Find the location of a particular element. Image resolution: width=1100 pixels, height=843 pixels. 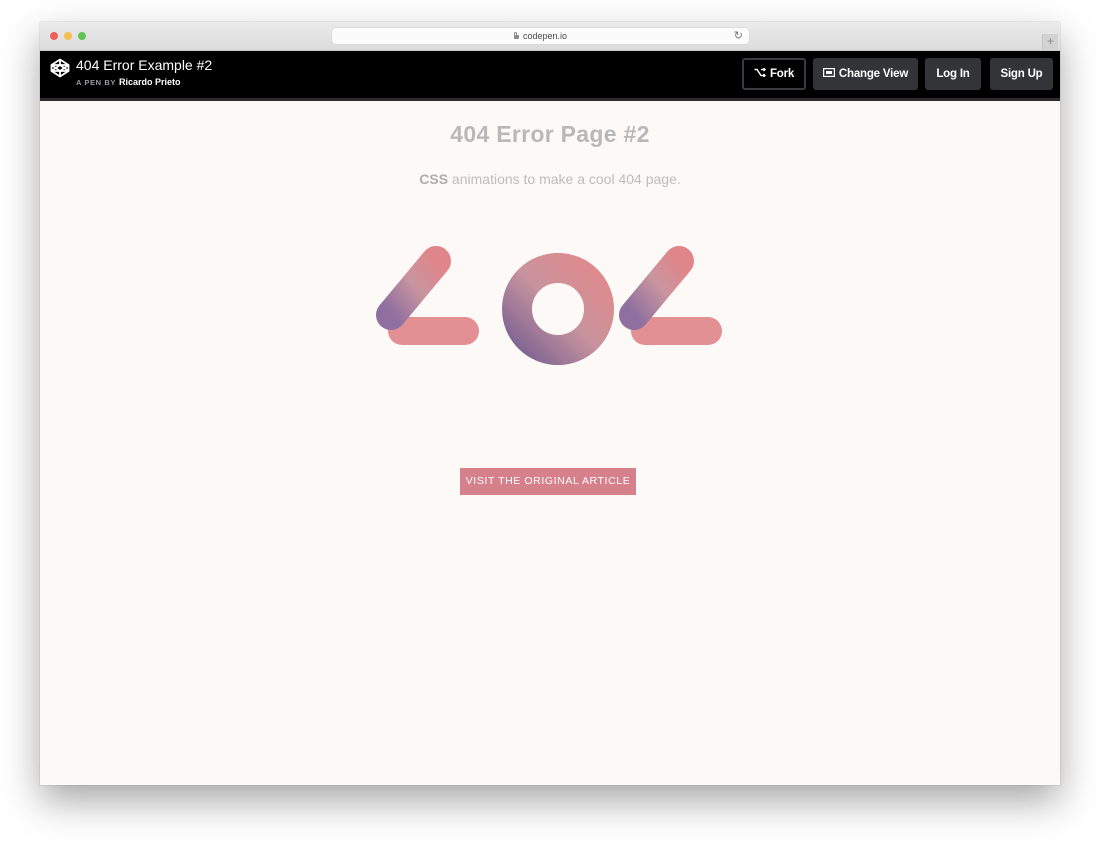

new-tab-button: + is located at coordinates (1050, 41).